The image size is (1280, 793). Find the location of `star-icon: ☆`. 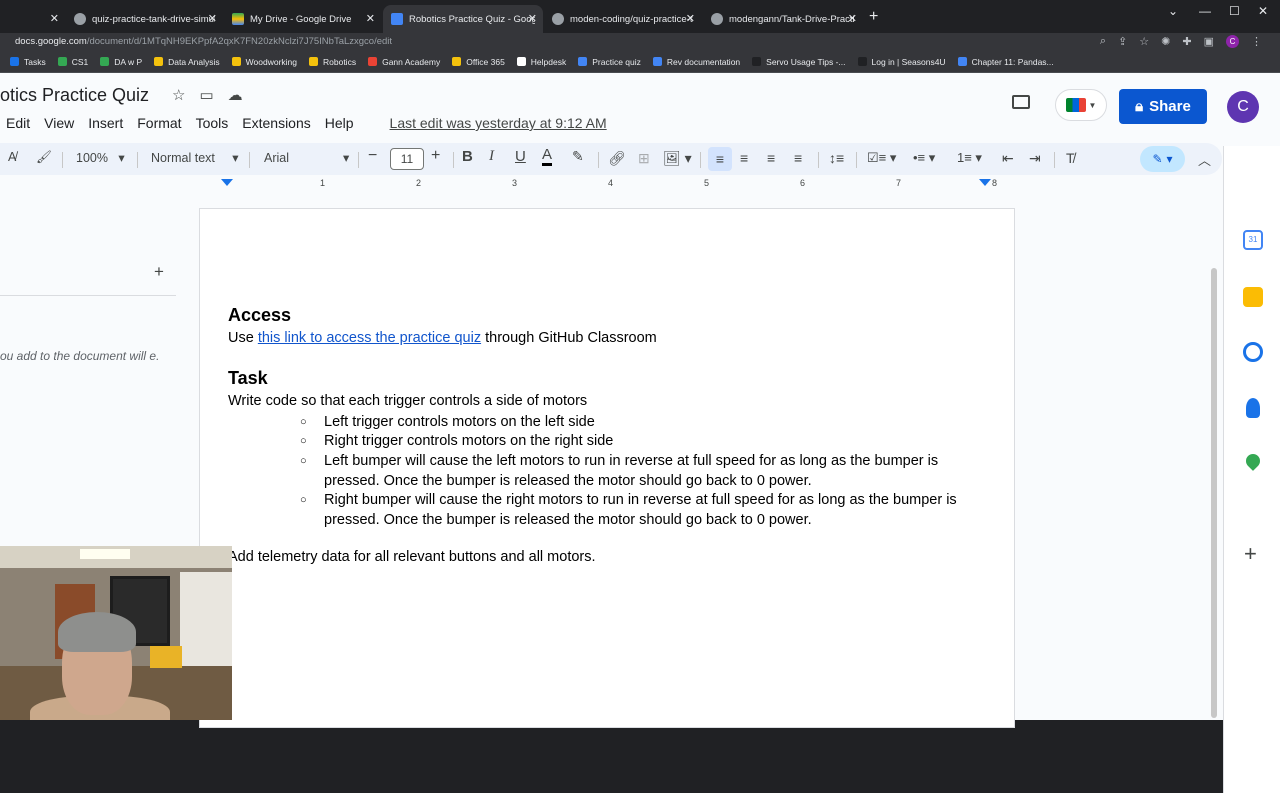

star-icon: ☆ is located at coordinates (178, 95).